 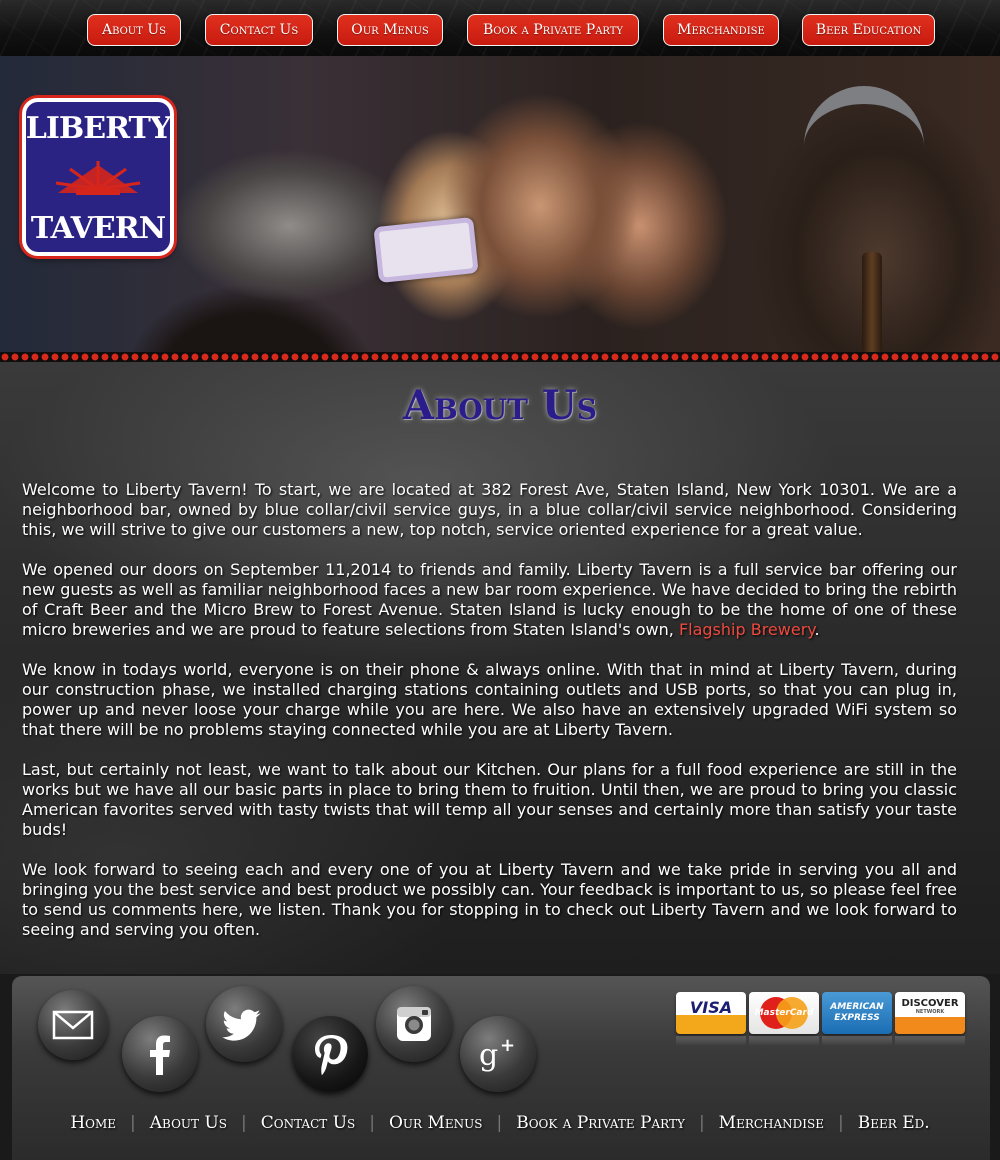 I want to click on nav-beer-education-button: Beer Education, so click(x=868, y=30).